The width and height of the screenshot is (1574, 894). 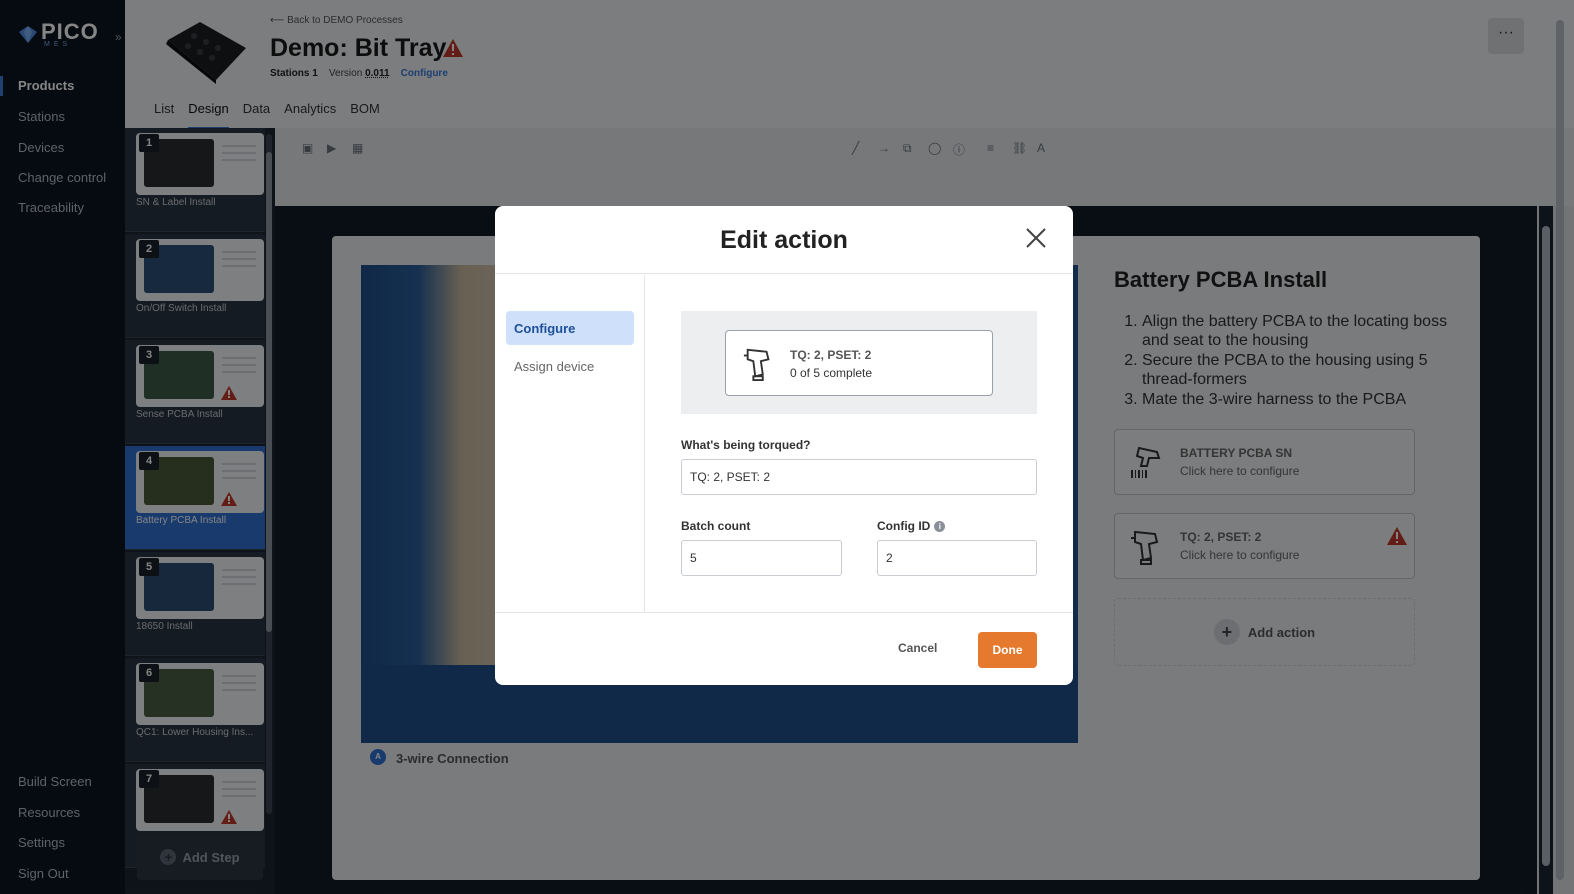 What do you see at coordinates (940, 527) in the screenshot?
I see `info-icon: i` at bounding box center [940, 527].